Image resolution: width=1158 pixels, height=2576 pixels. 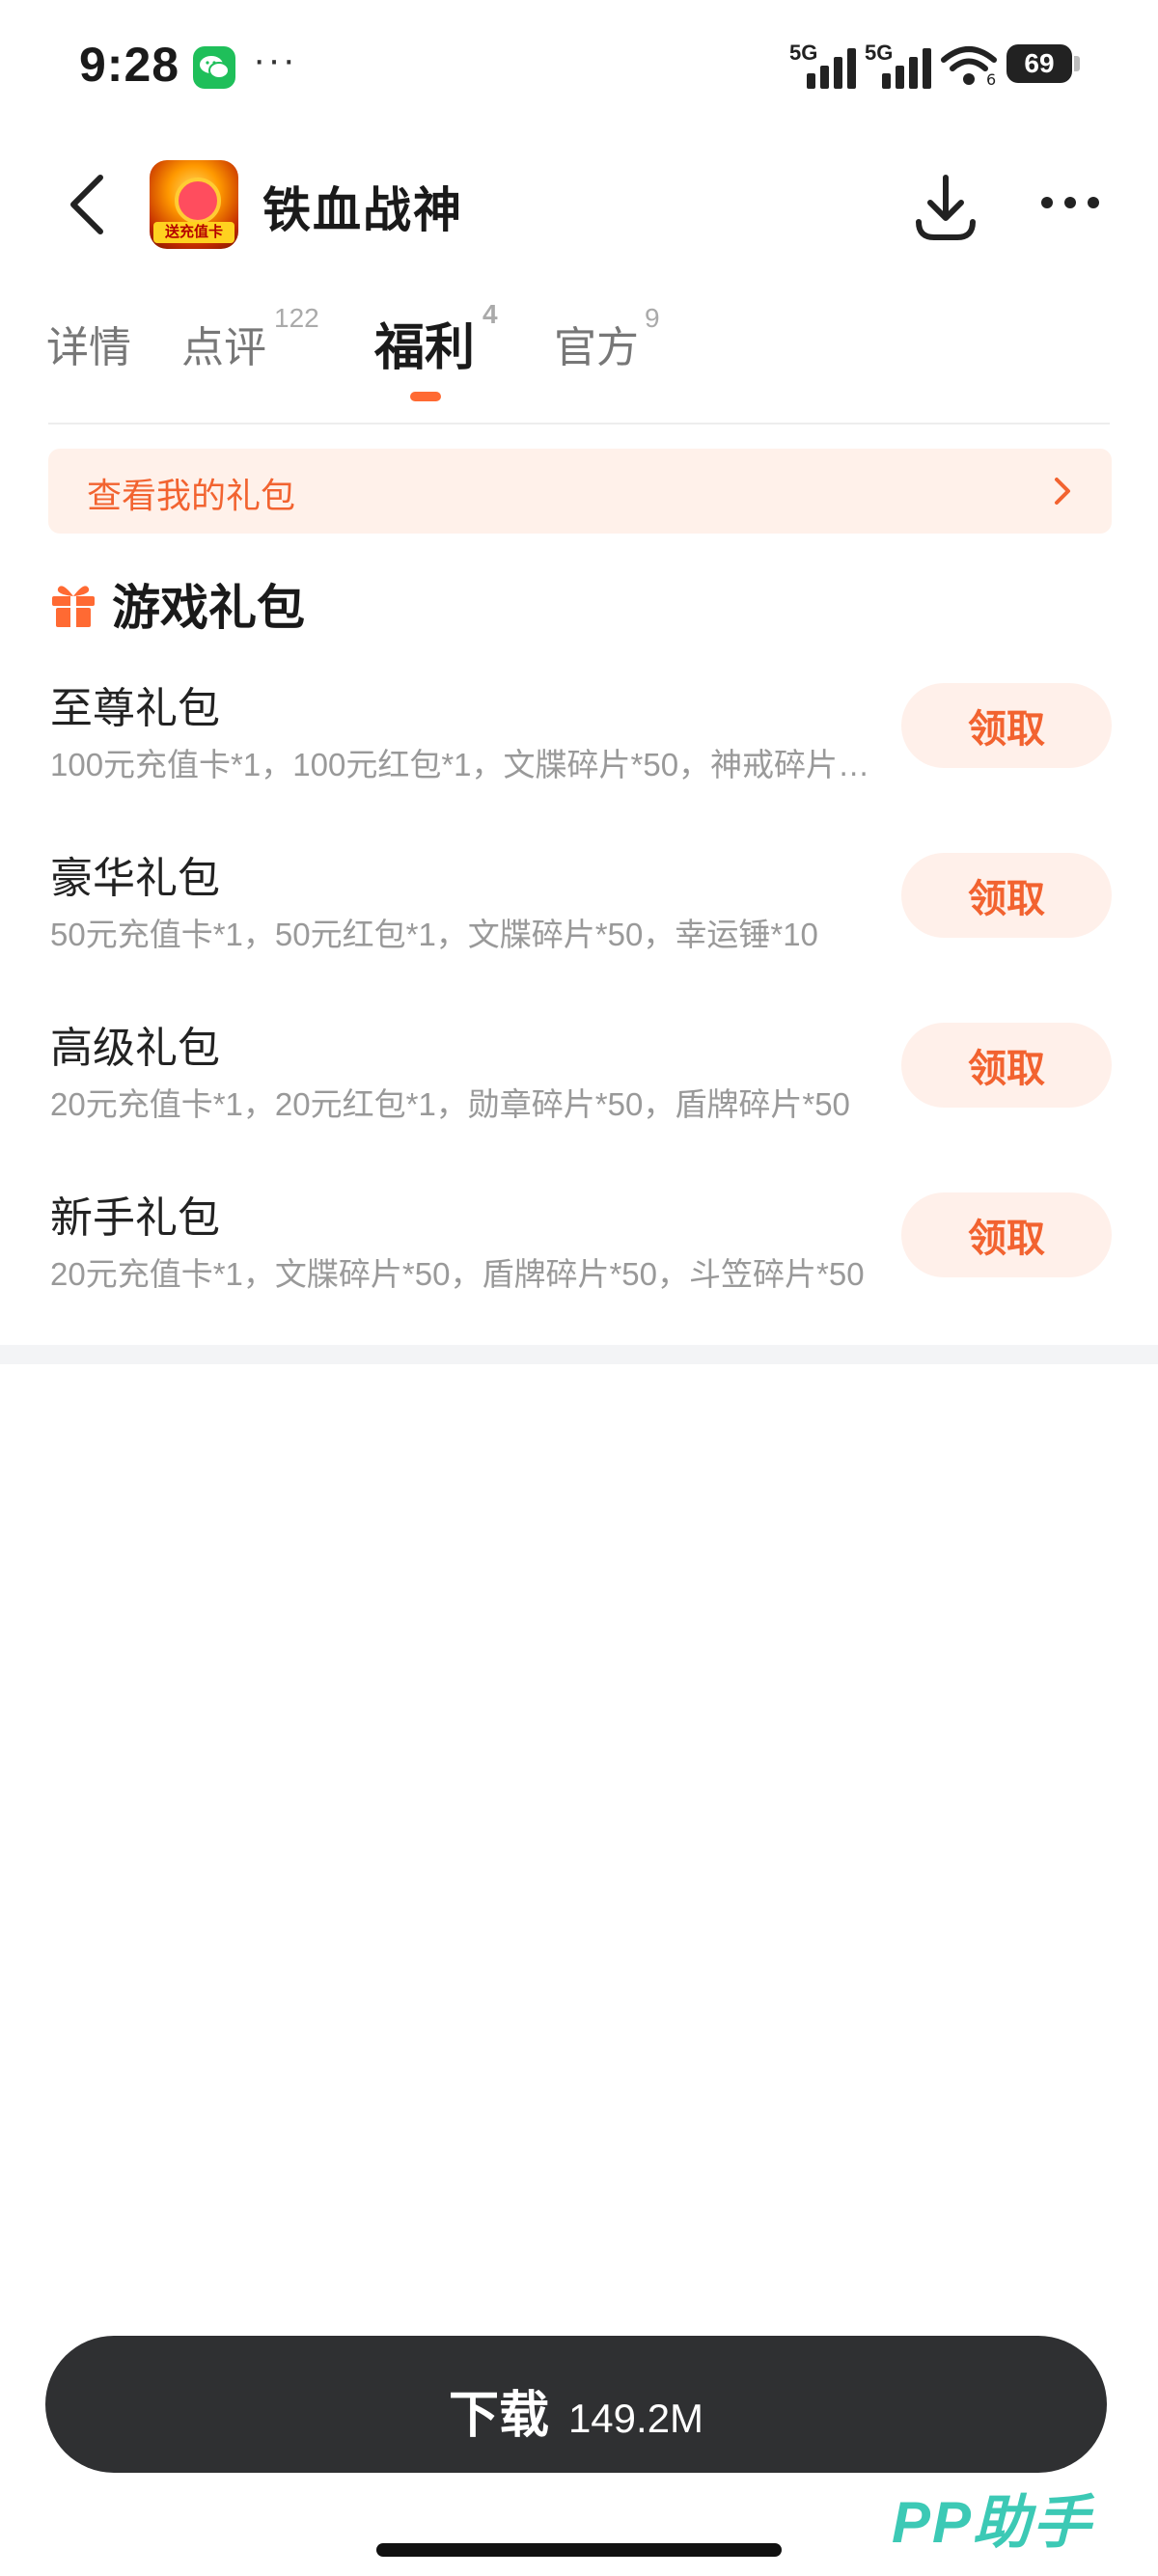 I want to click on back-button, so click(x=89, y=204).